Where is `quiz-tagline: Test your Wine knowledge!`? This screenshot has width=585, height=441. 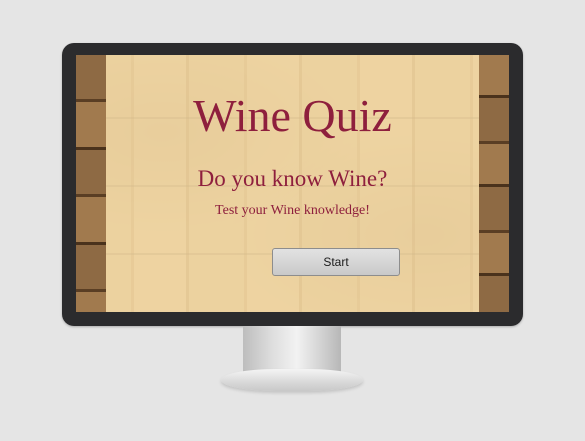 quiz-tagline: Test your Wine knowledge! is located at coordinates (292, 210).